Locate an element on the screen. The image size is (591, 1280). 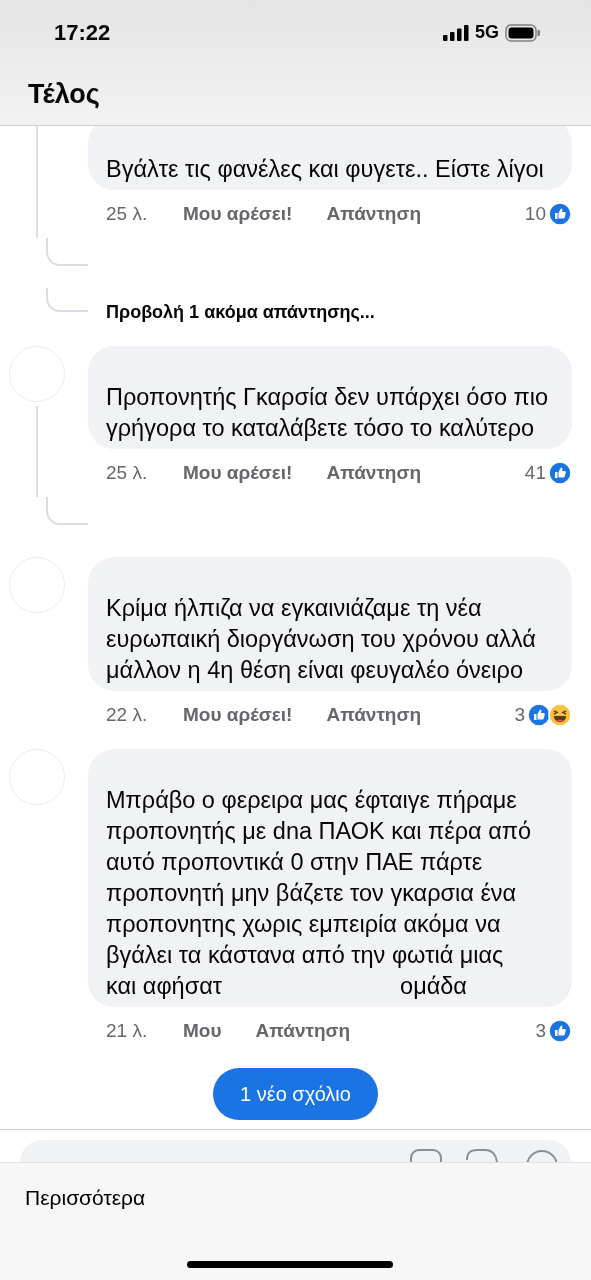
clock-time: 17:22 is located at coordinates (82, 32).